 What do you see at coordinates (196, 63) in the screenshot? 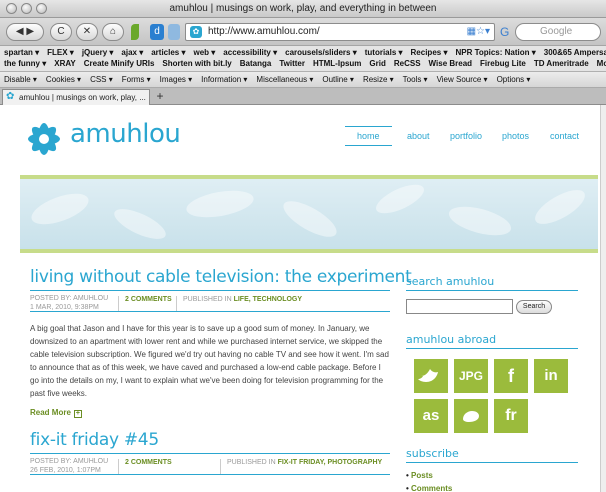
I see `bookmark-item: Shorten with bit.ly` at bounding box center [196, 63].